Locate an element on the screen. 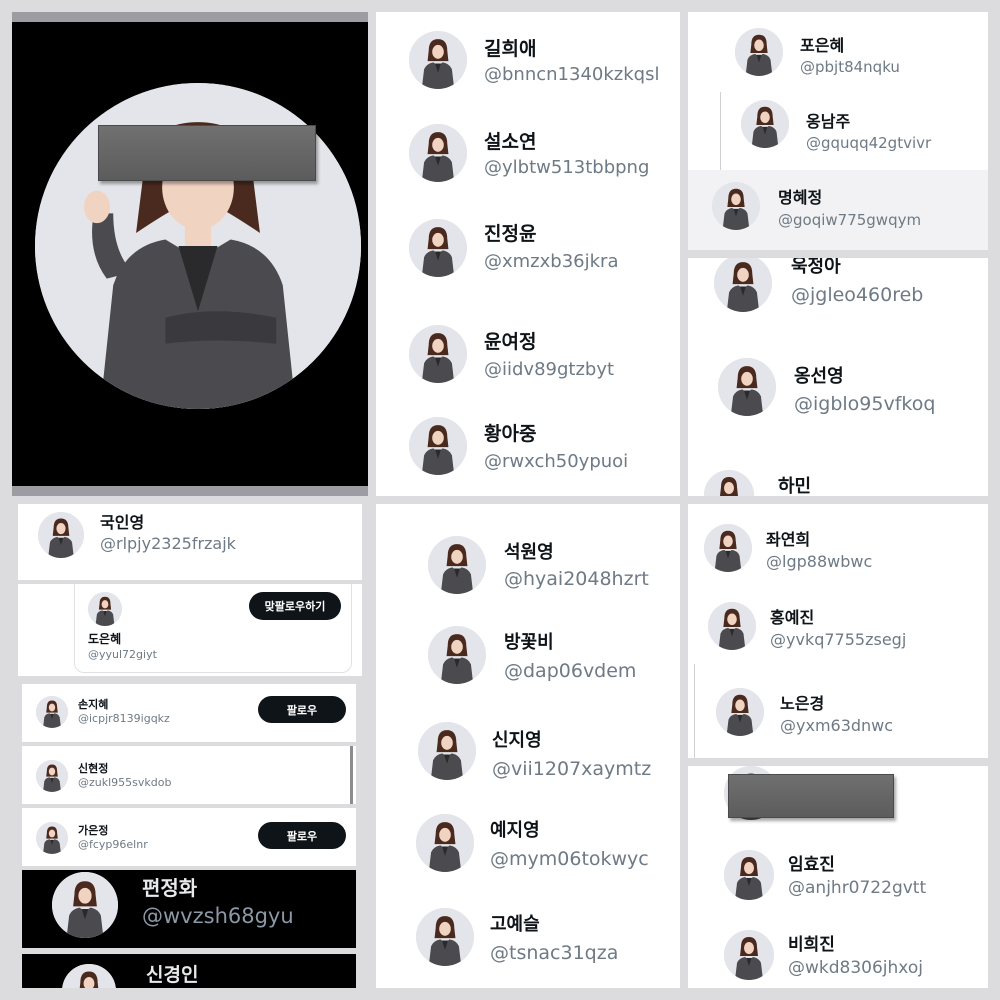 The height and width of the screenshot is (1000, 1000). profile-name: 노은경 is located at coordinates (802, 703).